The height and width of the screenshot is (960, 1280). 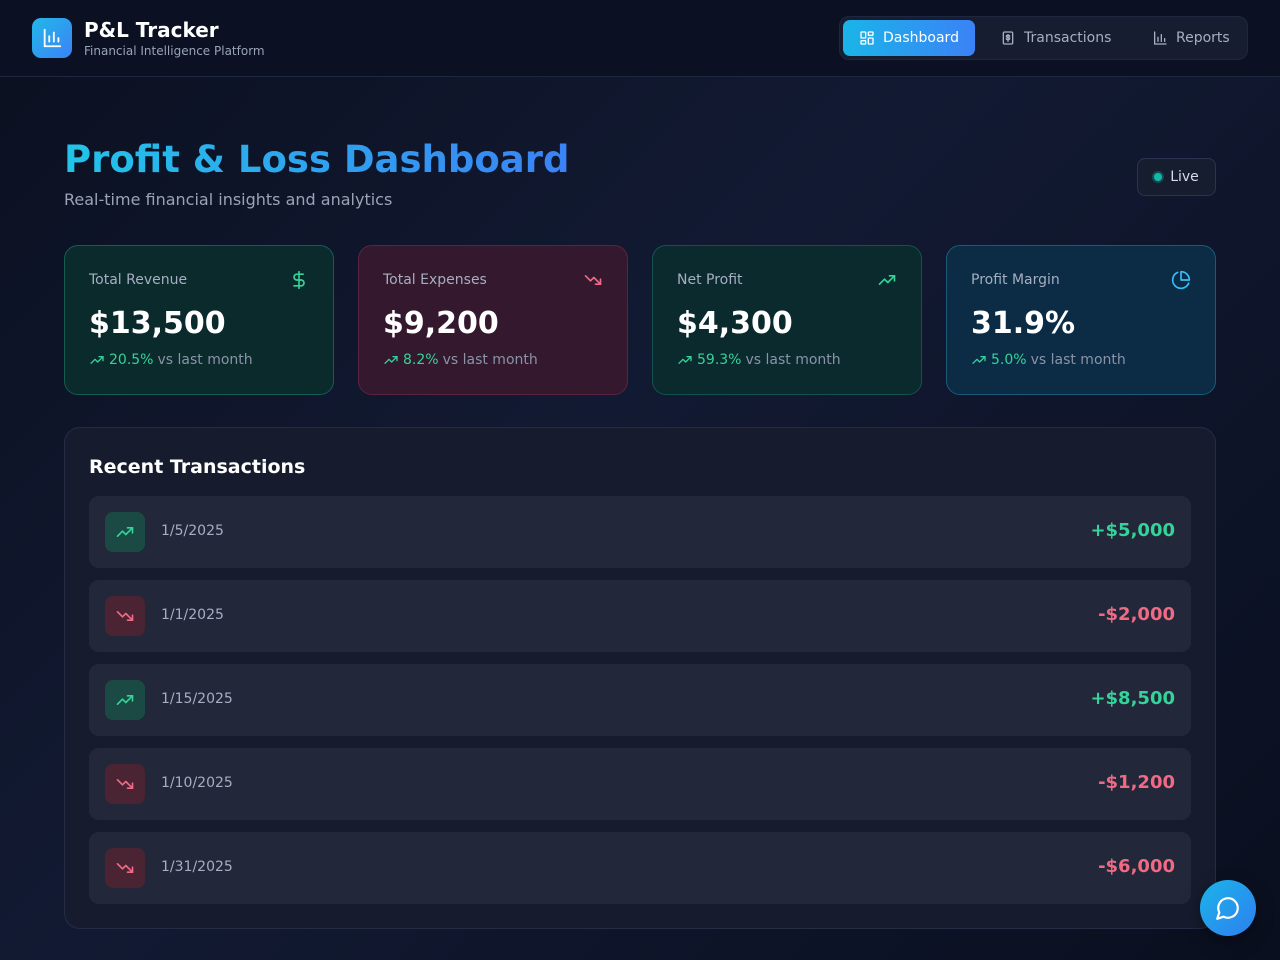 I want to click on transaction-date: 1/1/2025, so click(x=192, y=615).